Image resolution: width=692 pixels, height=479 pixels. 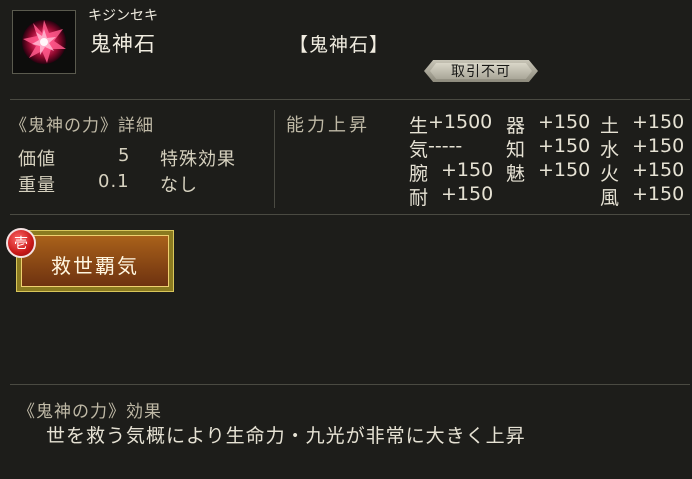 What do you see at coordinates (82, 126) in the screenshot?
I see `details-heading: 《鬼神の力》詳細` at bounding box center [82, 126].